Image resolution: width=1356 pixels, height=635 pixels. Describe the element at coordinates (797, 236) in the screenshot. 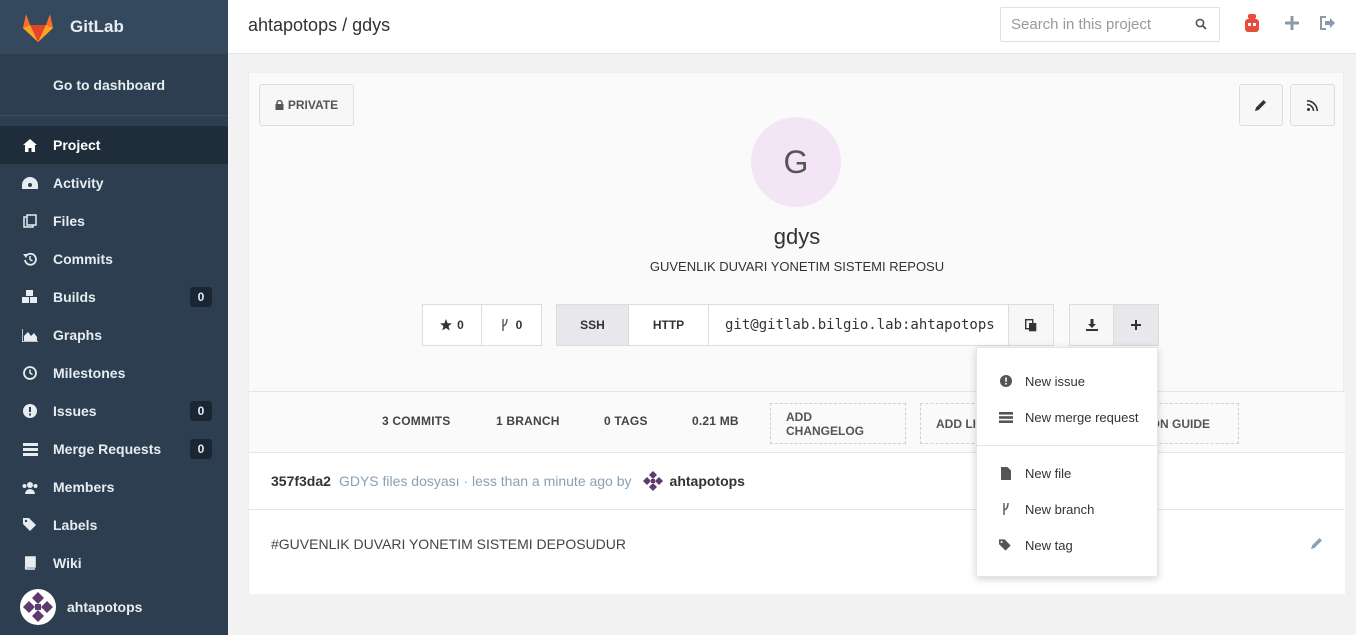

I see `project-title: gdys` at that location.